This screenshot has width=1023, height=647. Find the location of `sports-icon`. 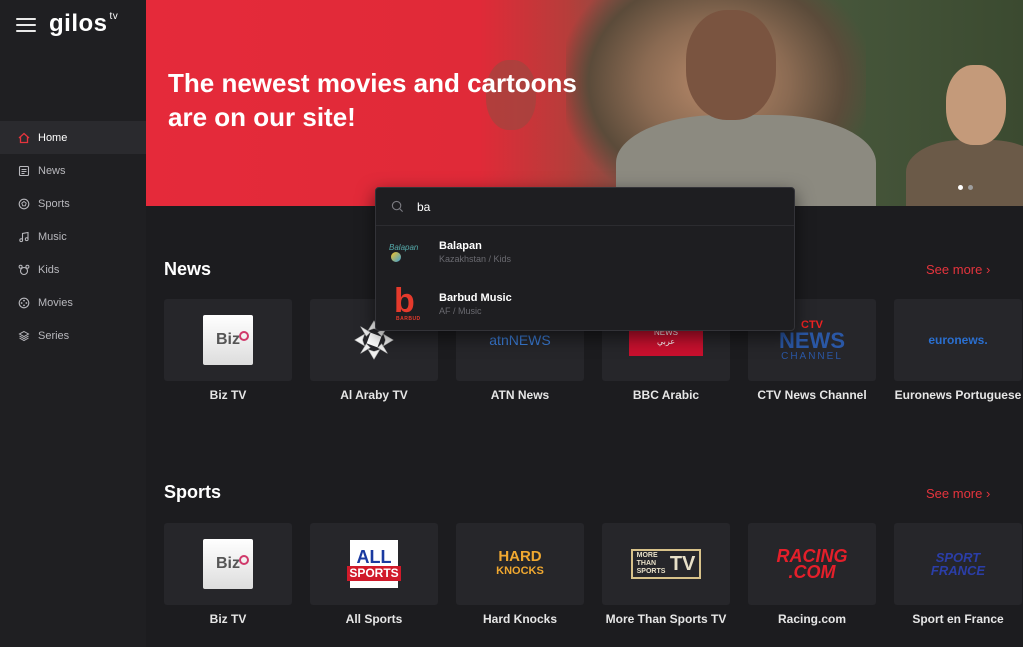

sports-icon is located at coordinates (24, 204).